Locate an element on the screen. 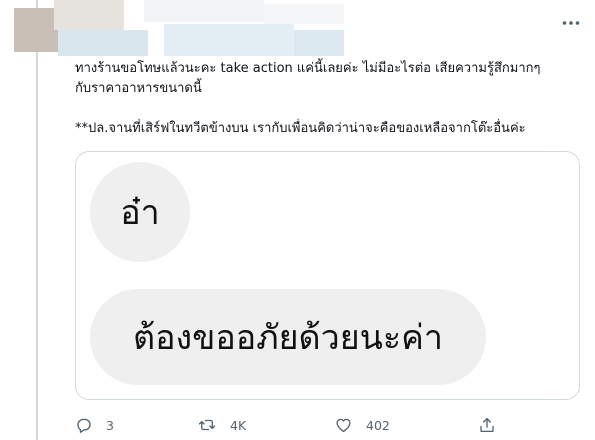 The height and width of the screenshot is (440, 595). retweet-count: 4K is located at coordinates (238, 425).